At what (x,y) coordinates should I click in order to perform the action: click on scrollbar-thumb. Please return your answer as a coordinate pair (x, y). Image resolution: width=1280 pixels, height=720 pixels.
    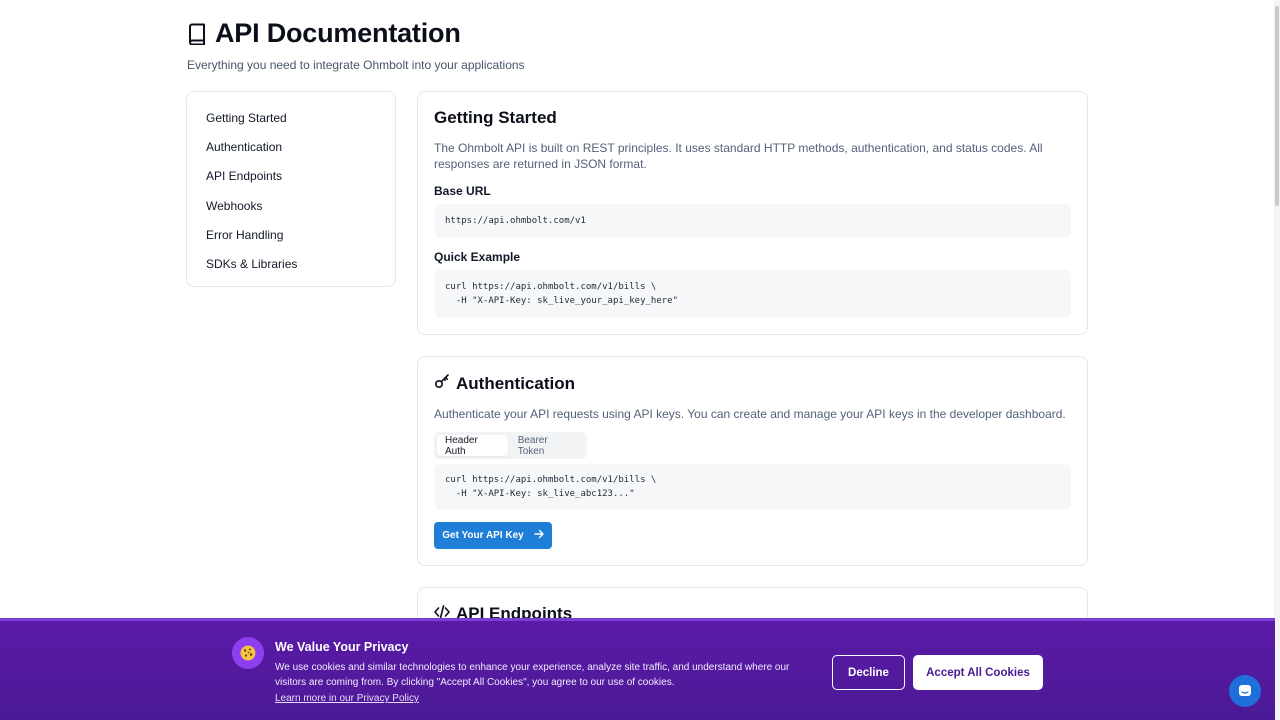
    Looking at the image, I should click on (1277, 106).